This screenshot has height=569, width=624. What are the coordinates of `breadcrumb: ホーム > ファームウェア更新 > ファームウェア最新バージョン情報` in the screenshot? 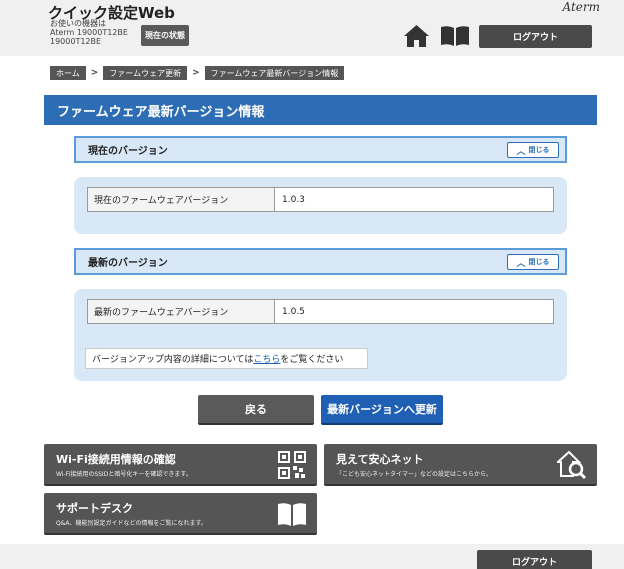 It's located at (197, 73).